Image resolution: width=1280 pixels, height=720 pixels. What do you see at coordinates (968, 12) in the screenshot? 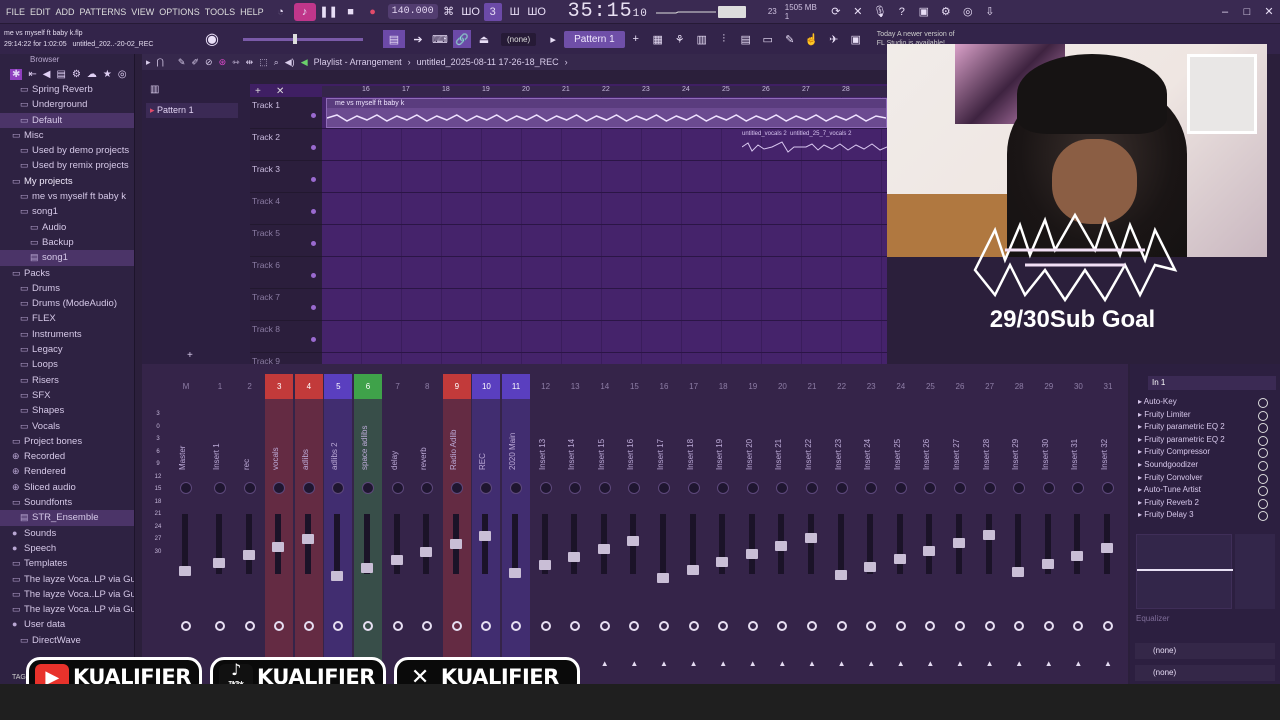
I see `chat-icon: ◎` at bounding box center [968, 12].